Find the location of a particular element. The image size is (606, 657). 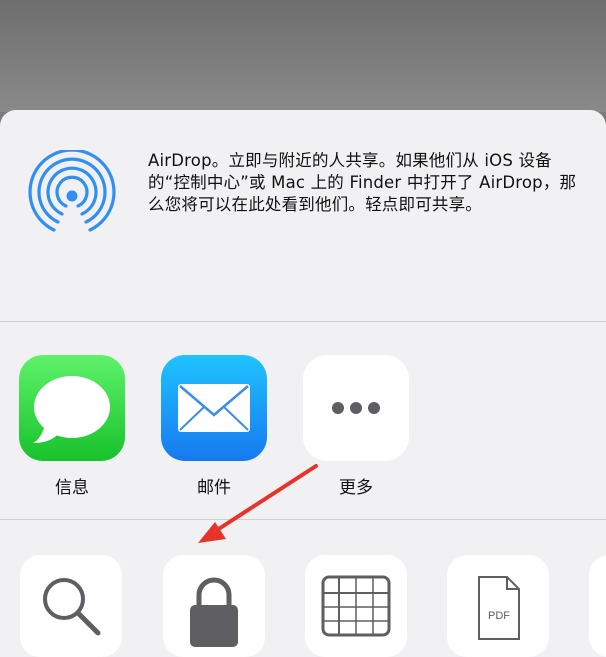

app-messages: 信息 is located at coordinates (72, 426).